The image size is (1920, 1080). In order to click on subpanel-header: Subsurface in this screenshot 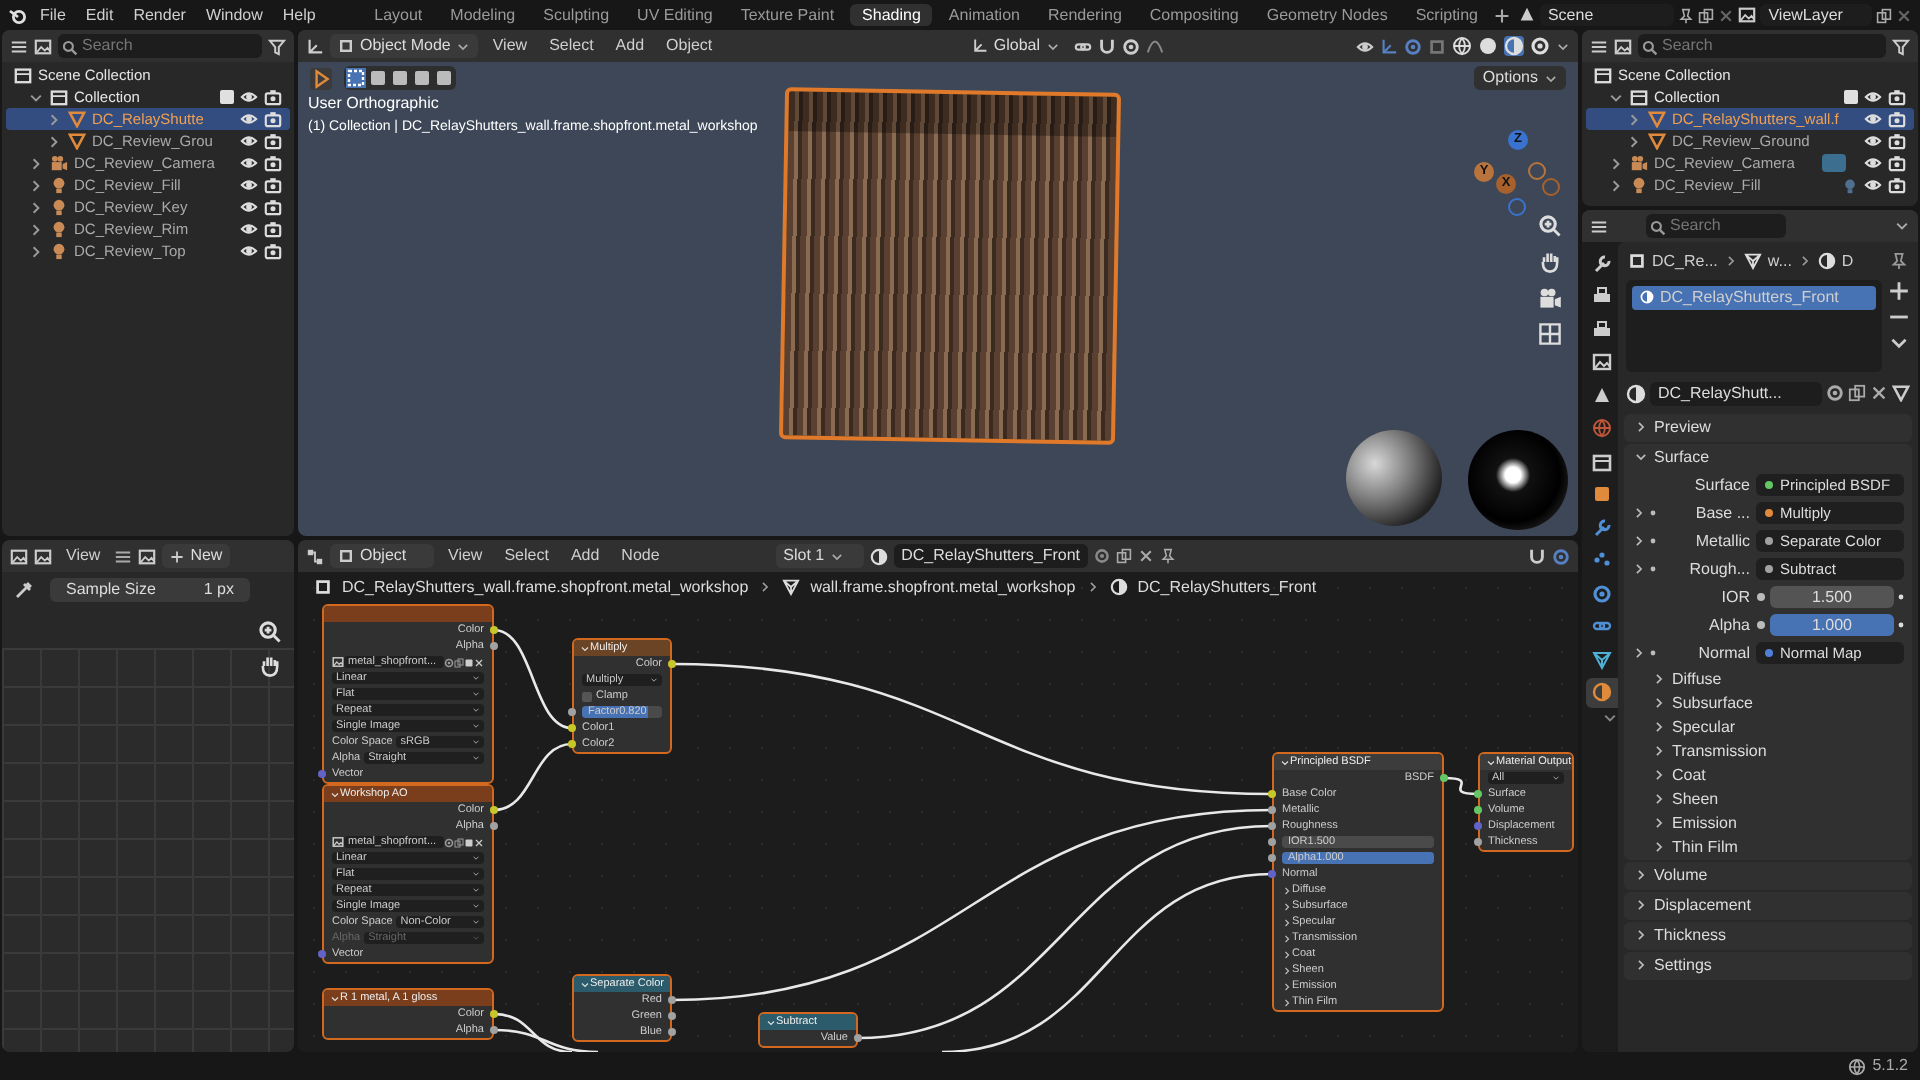, I will do `click(1768, 703)`.